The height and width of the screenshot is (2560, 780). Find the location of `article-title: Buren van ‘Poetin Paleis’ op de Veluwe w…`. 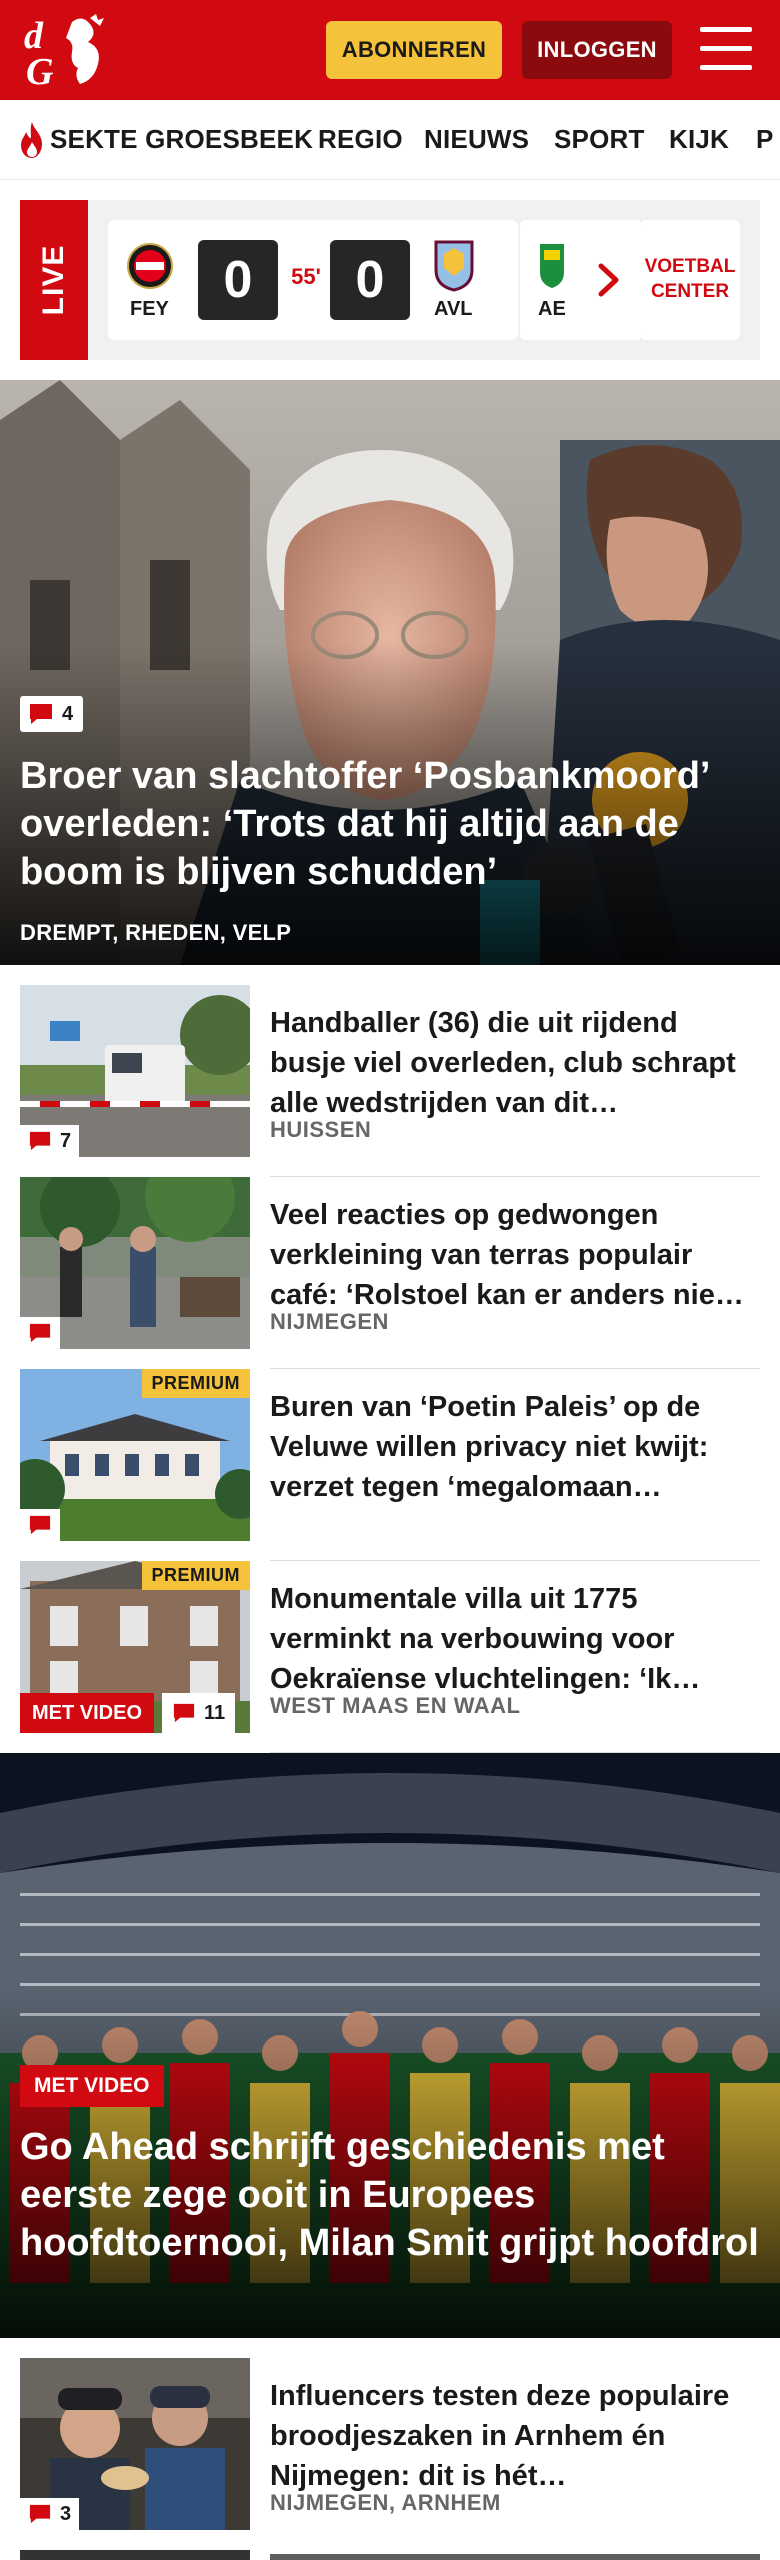

article-title: Buren van ‘Poetin Paleis’ op de Veluwe w… is located at coordinates (515, 1447).